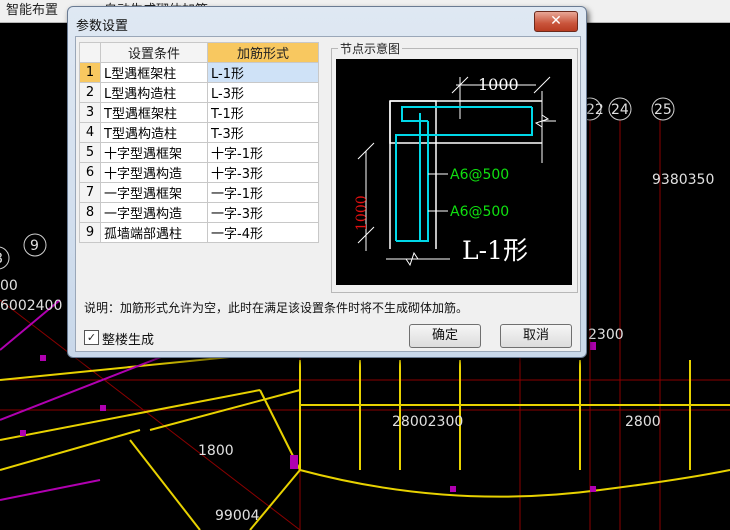  Describe the element at coordinates (154, 132) in the screenshot. I see `condition-cell: T型遇构造柱` at that location.